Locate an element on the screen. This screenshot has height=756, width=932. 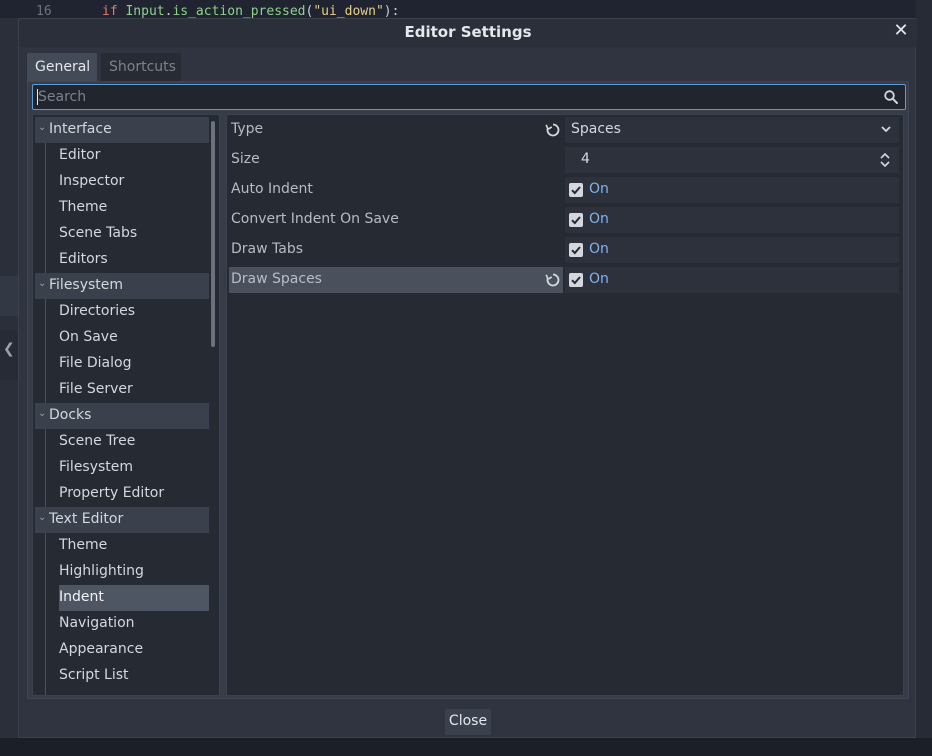
tree-item-label: Highlighting is located at coordinates (101, 571).